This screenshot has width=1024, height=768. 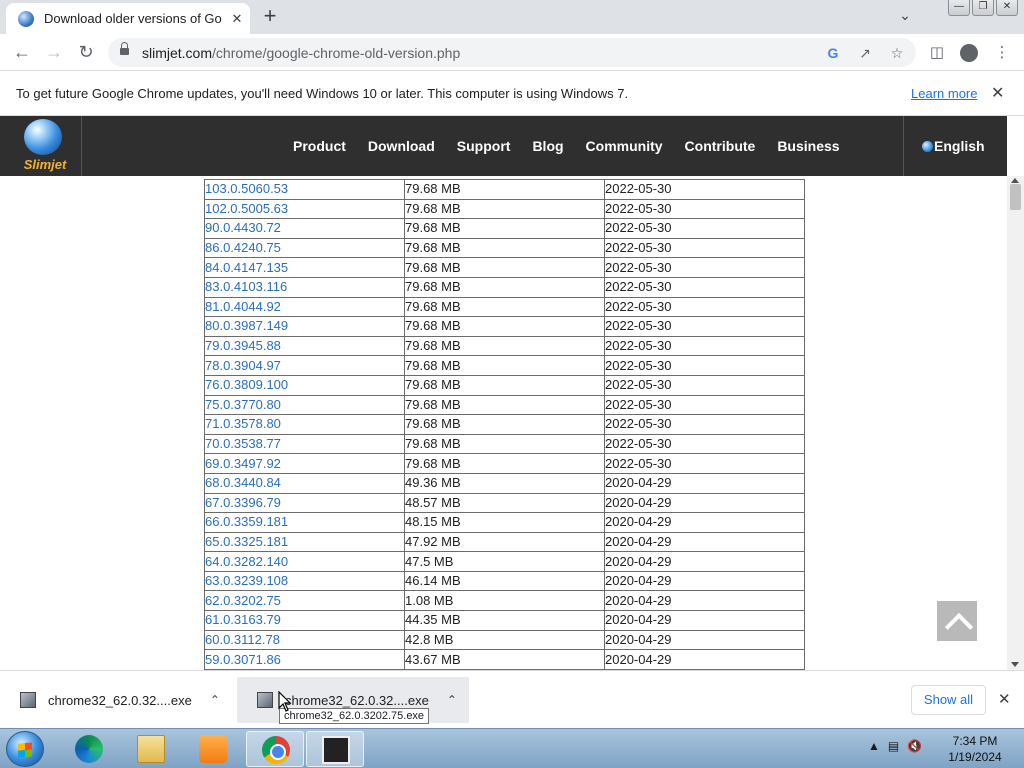 I want to click on scroll-up-arrow-icon, so click(x=1015, y=180).